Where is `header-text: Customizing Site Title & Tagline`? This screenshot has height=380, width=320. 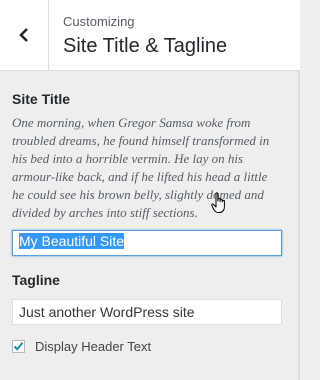
header-text: Customizing Site Title & Tagline is located at coordinates (145, 36).